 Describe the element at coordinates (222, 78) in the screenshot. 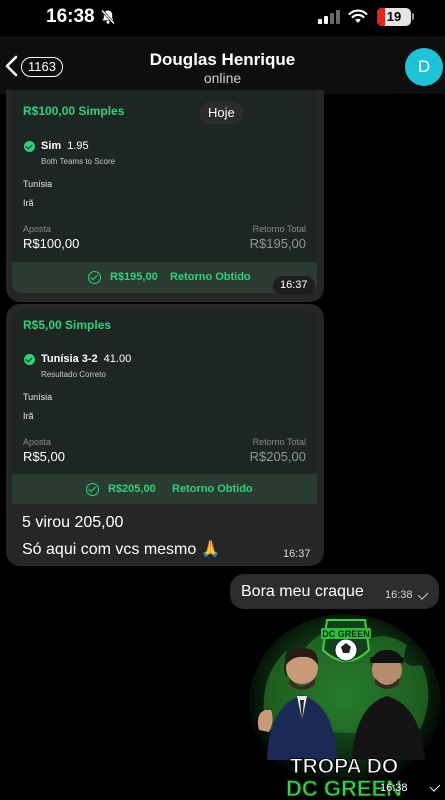

I see `contact-status: online` at that location.